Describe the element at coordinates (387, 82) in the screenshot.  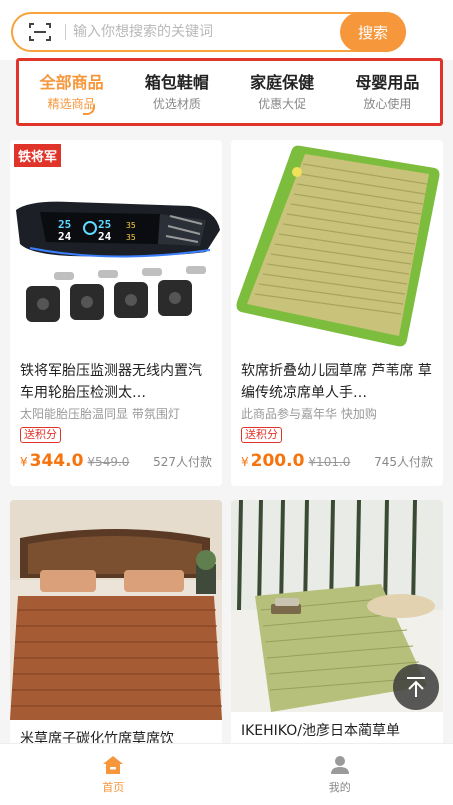
I see `tab-title: 母婴用品` at that location.